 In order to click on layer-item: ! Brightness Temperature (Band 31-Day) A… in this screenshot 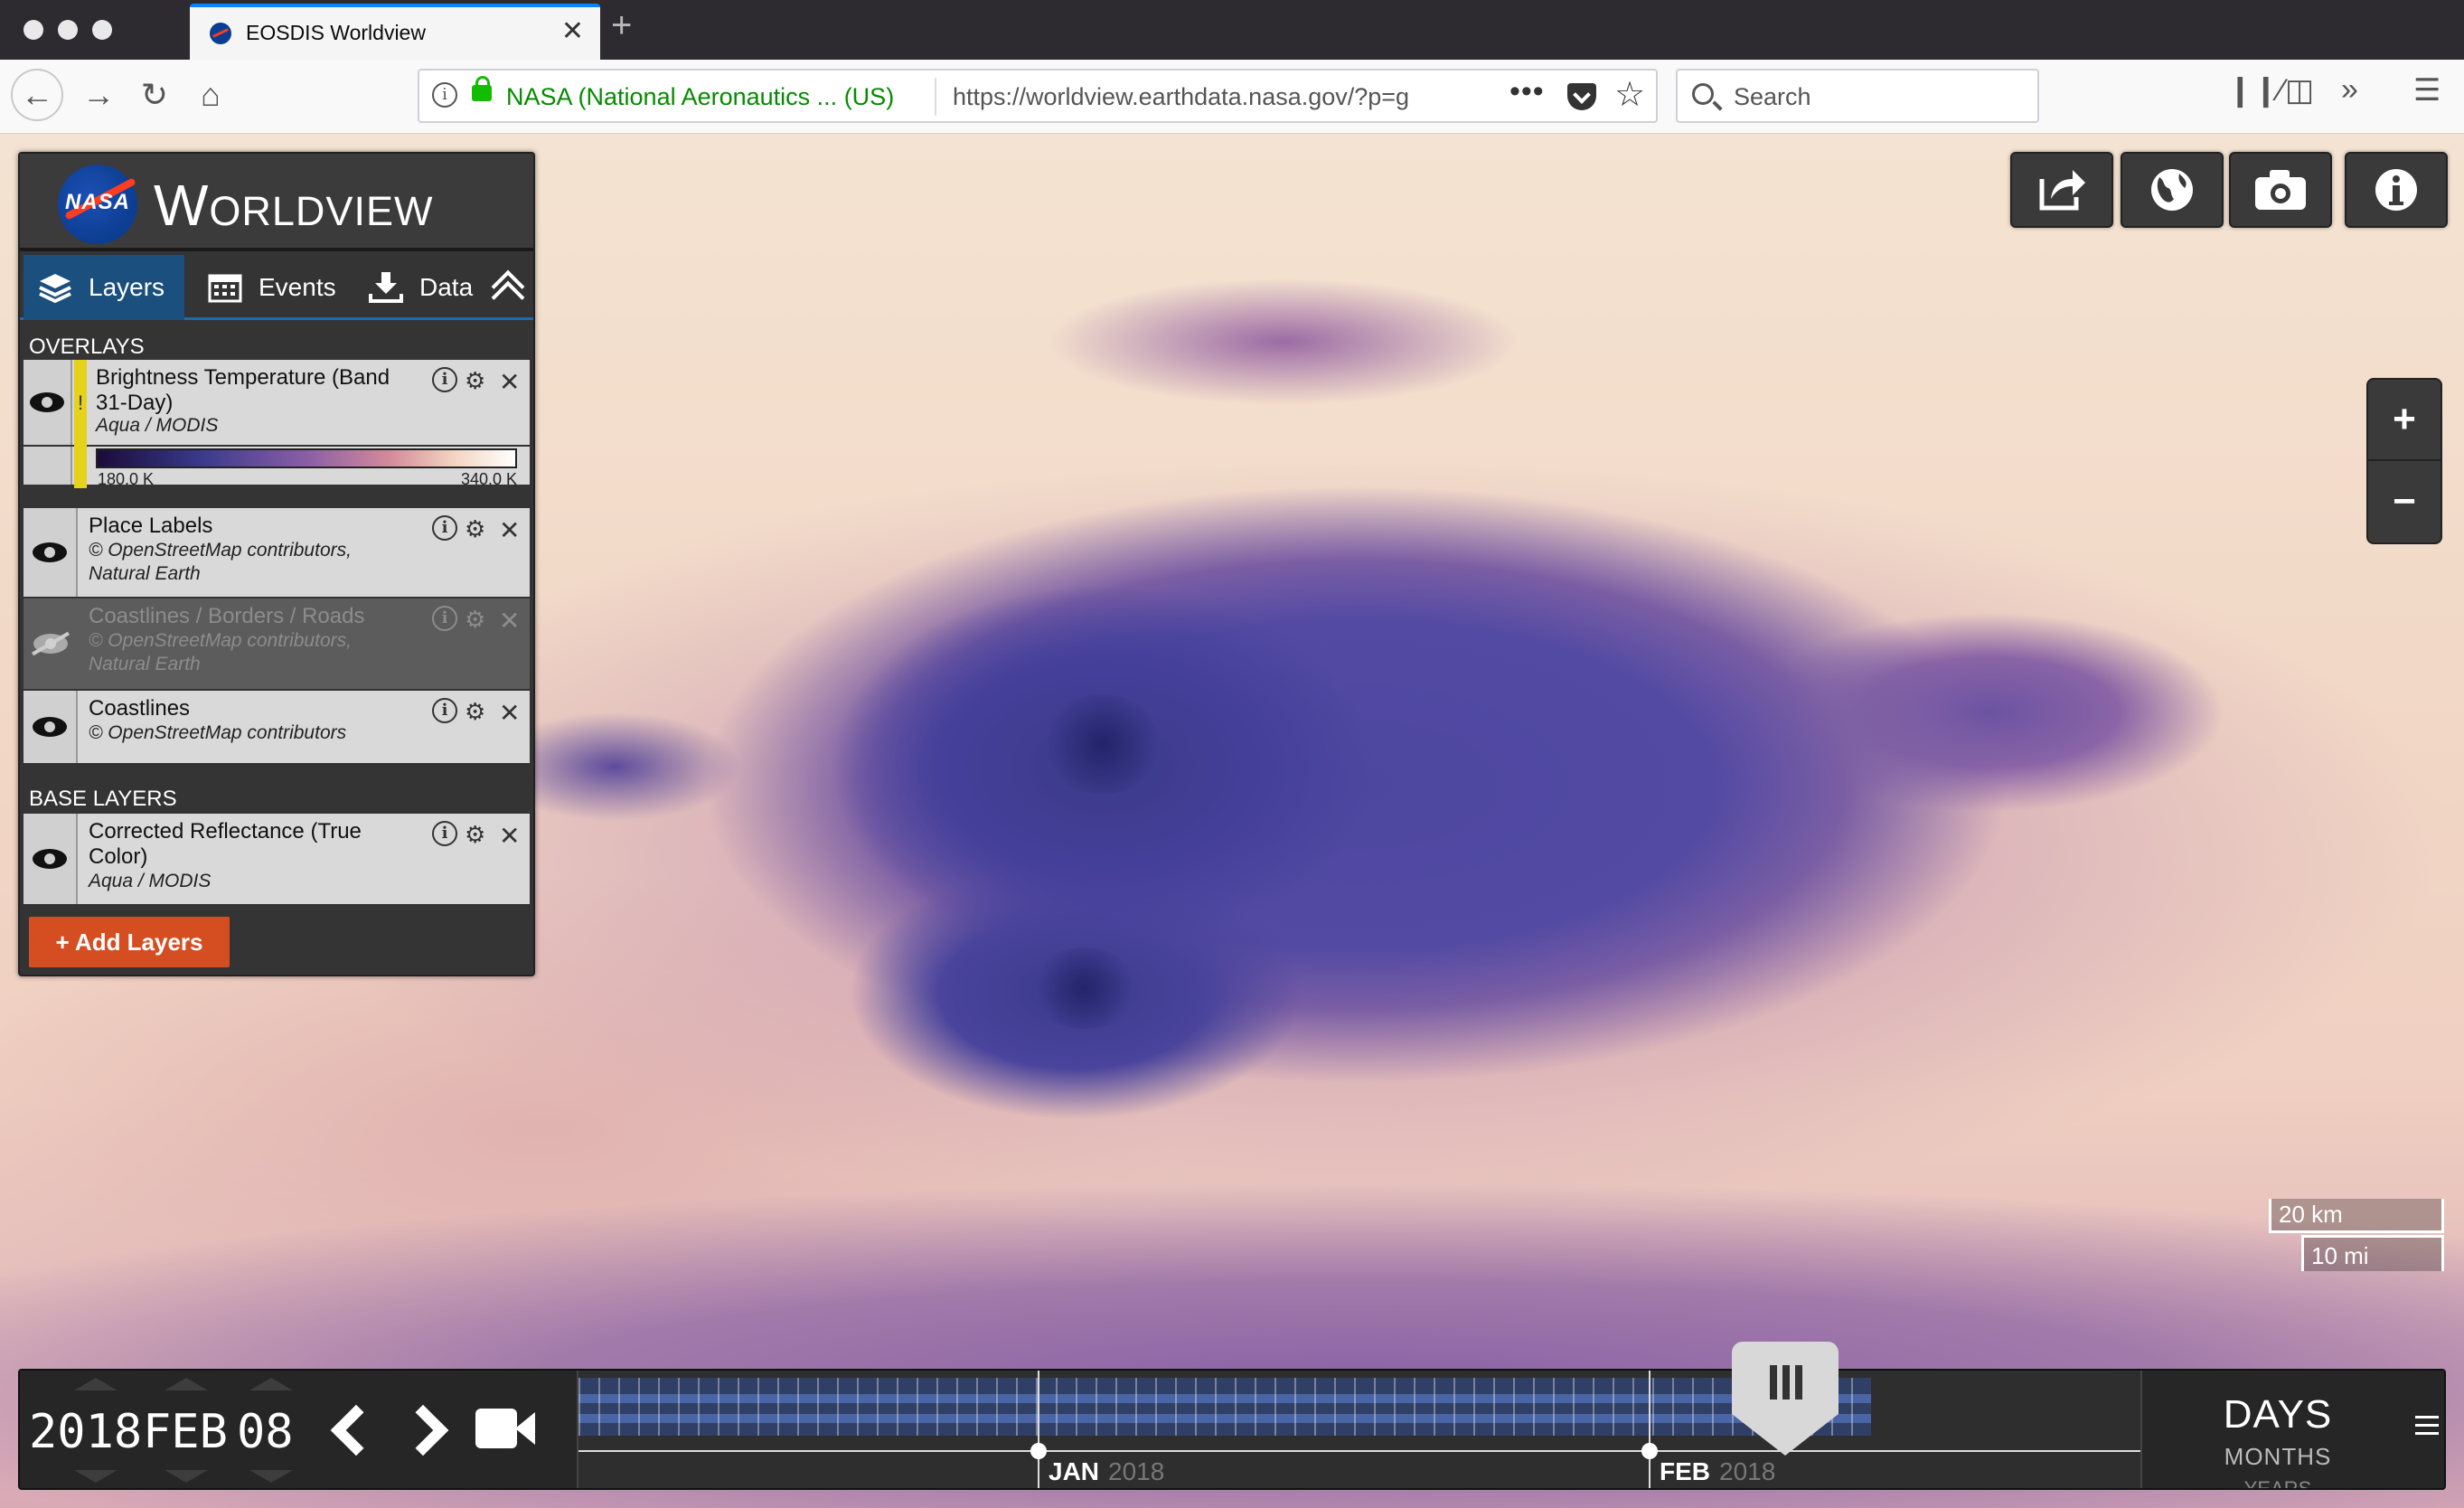, I will do `click(277, 403)`.